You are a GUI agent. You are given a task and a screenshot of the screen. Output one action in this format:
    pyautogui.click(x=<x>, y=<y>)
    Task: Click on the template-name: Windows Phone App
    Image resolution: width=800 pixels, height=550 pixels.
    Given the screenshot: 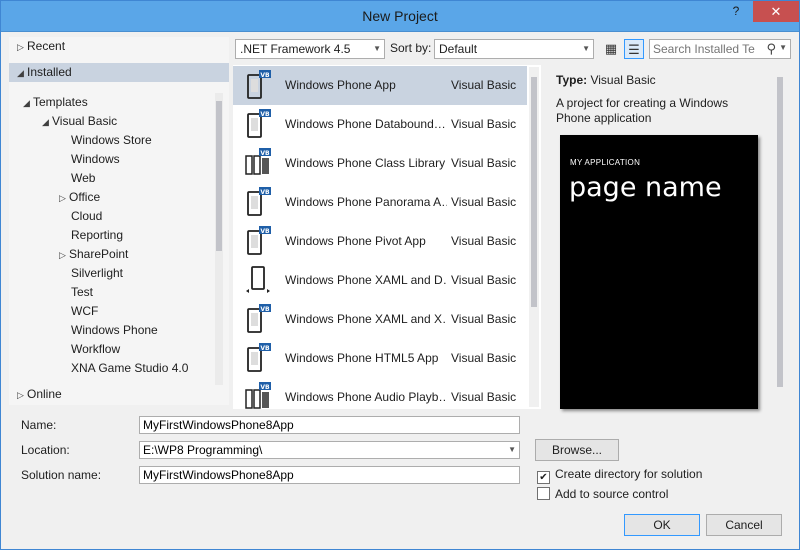 What is the action you would take?
    pyautogui.click(x=340, y=85)
    